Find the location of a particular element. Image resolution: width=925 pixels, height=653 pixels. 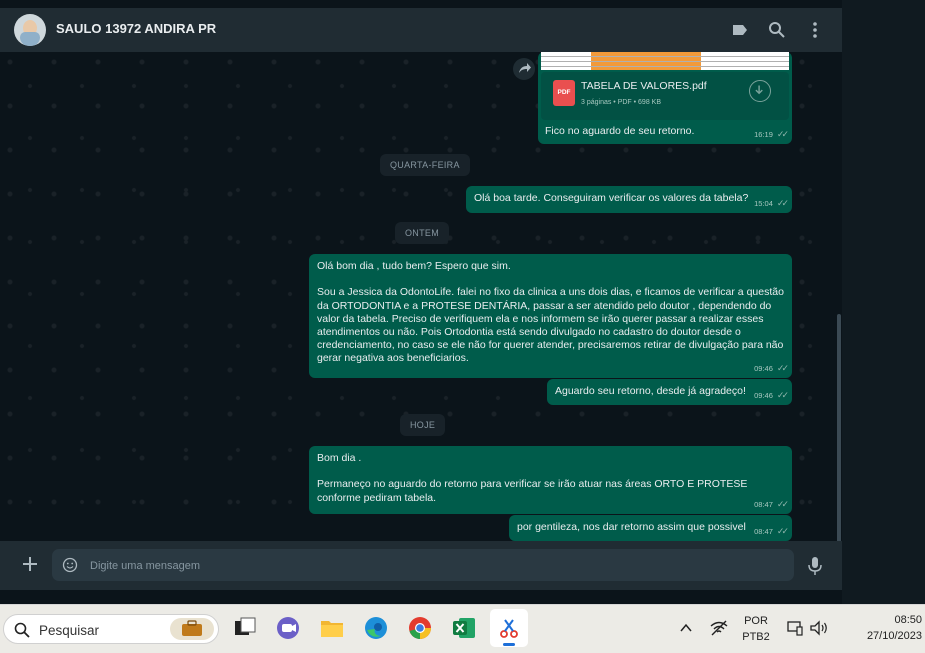

pdf-preview is located at coordinates (665, 61).